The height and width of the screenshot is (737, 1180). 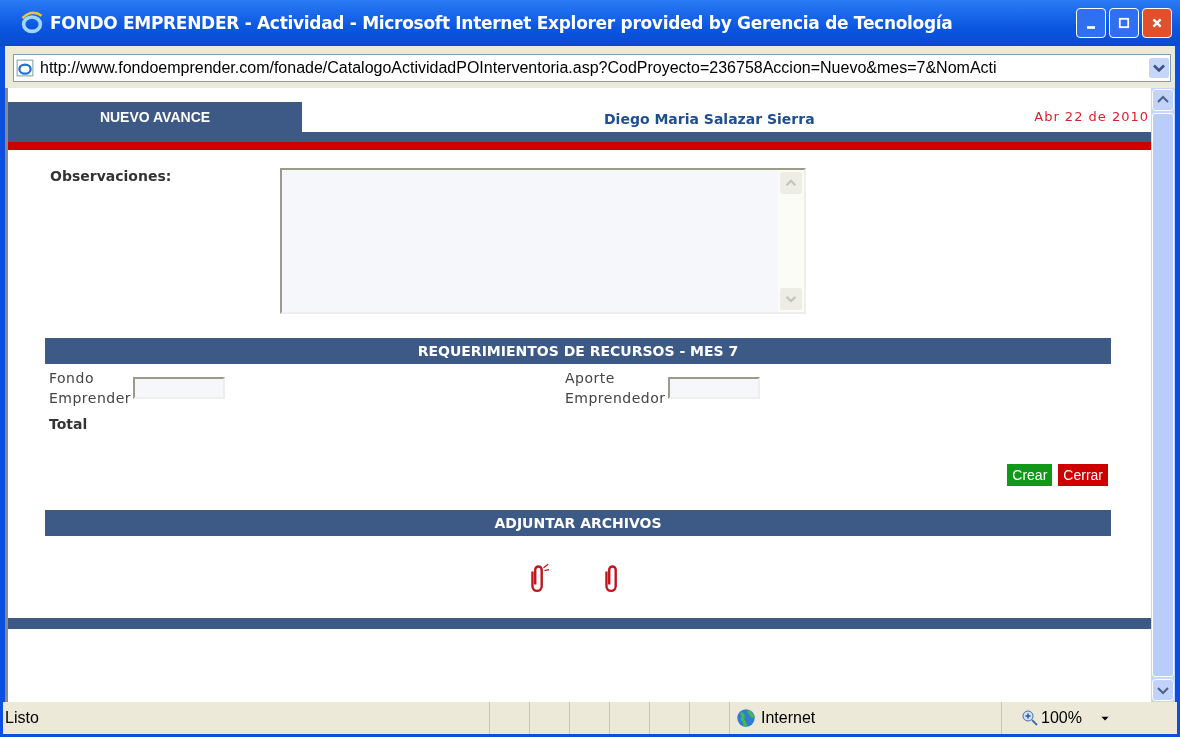 I want to click on section-header: REQUERIMIENTOS DE RECURSOS - MES 7, so click(x=578, y=351).